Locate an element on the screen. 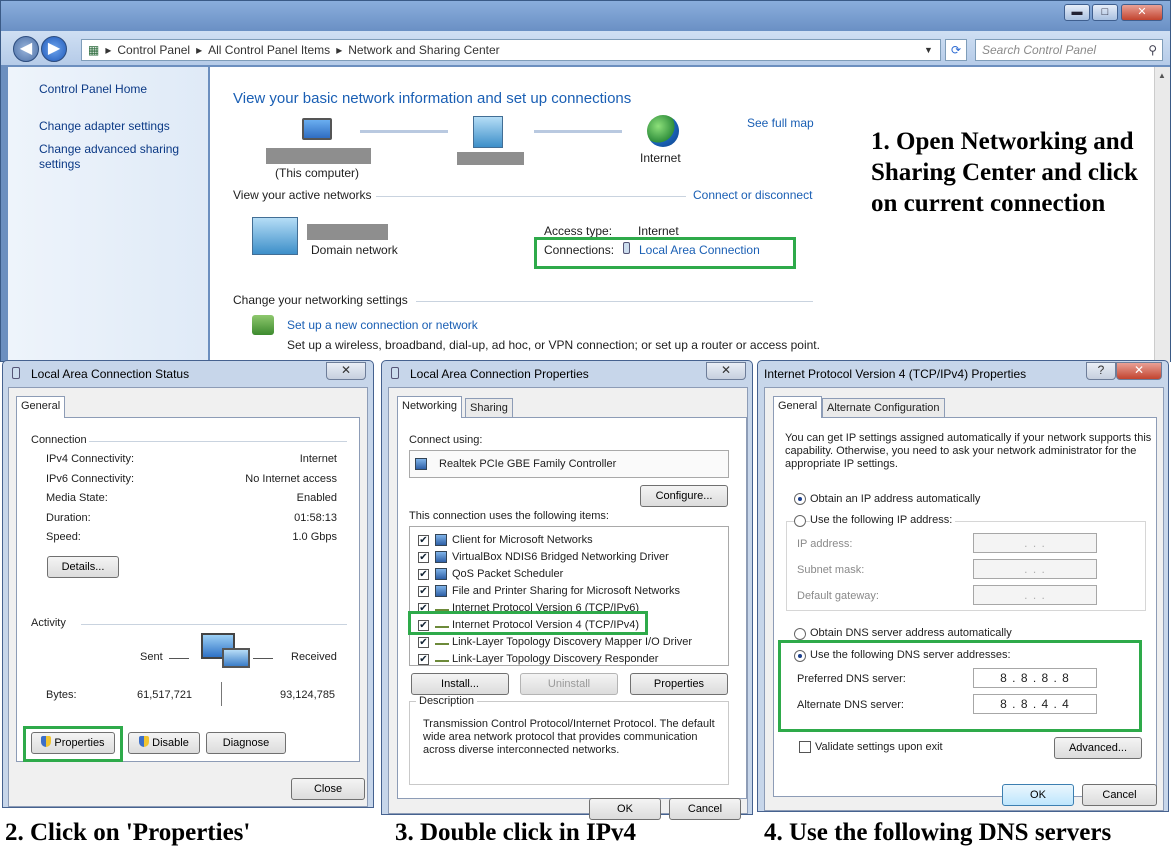  computer-icon is located at coordinates (317, 129).